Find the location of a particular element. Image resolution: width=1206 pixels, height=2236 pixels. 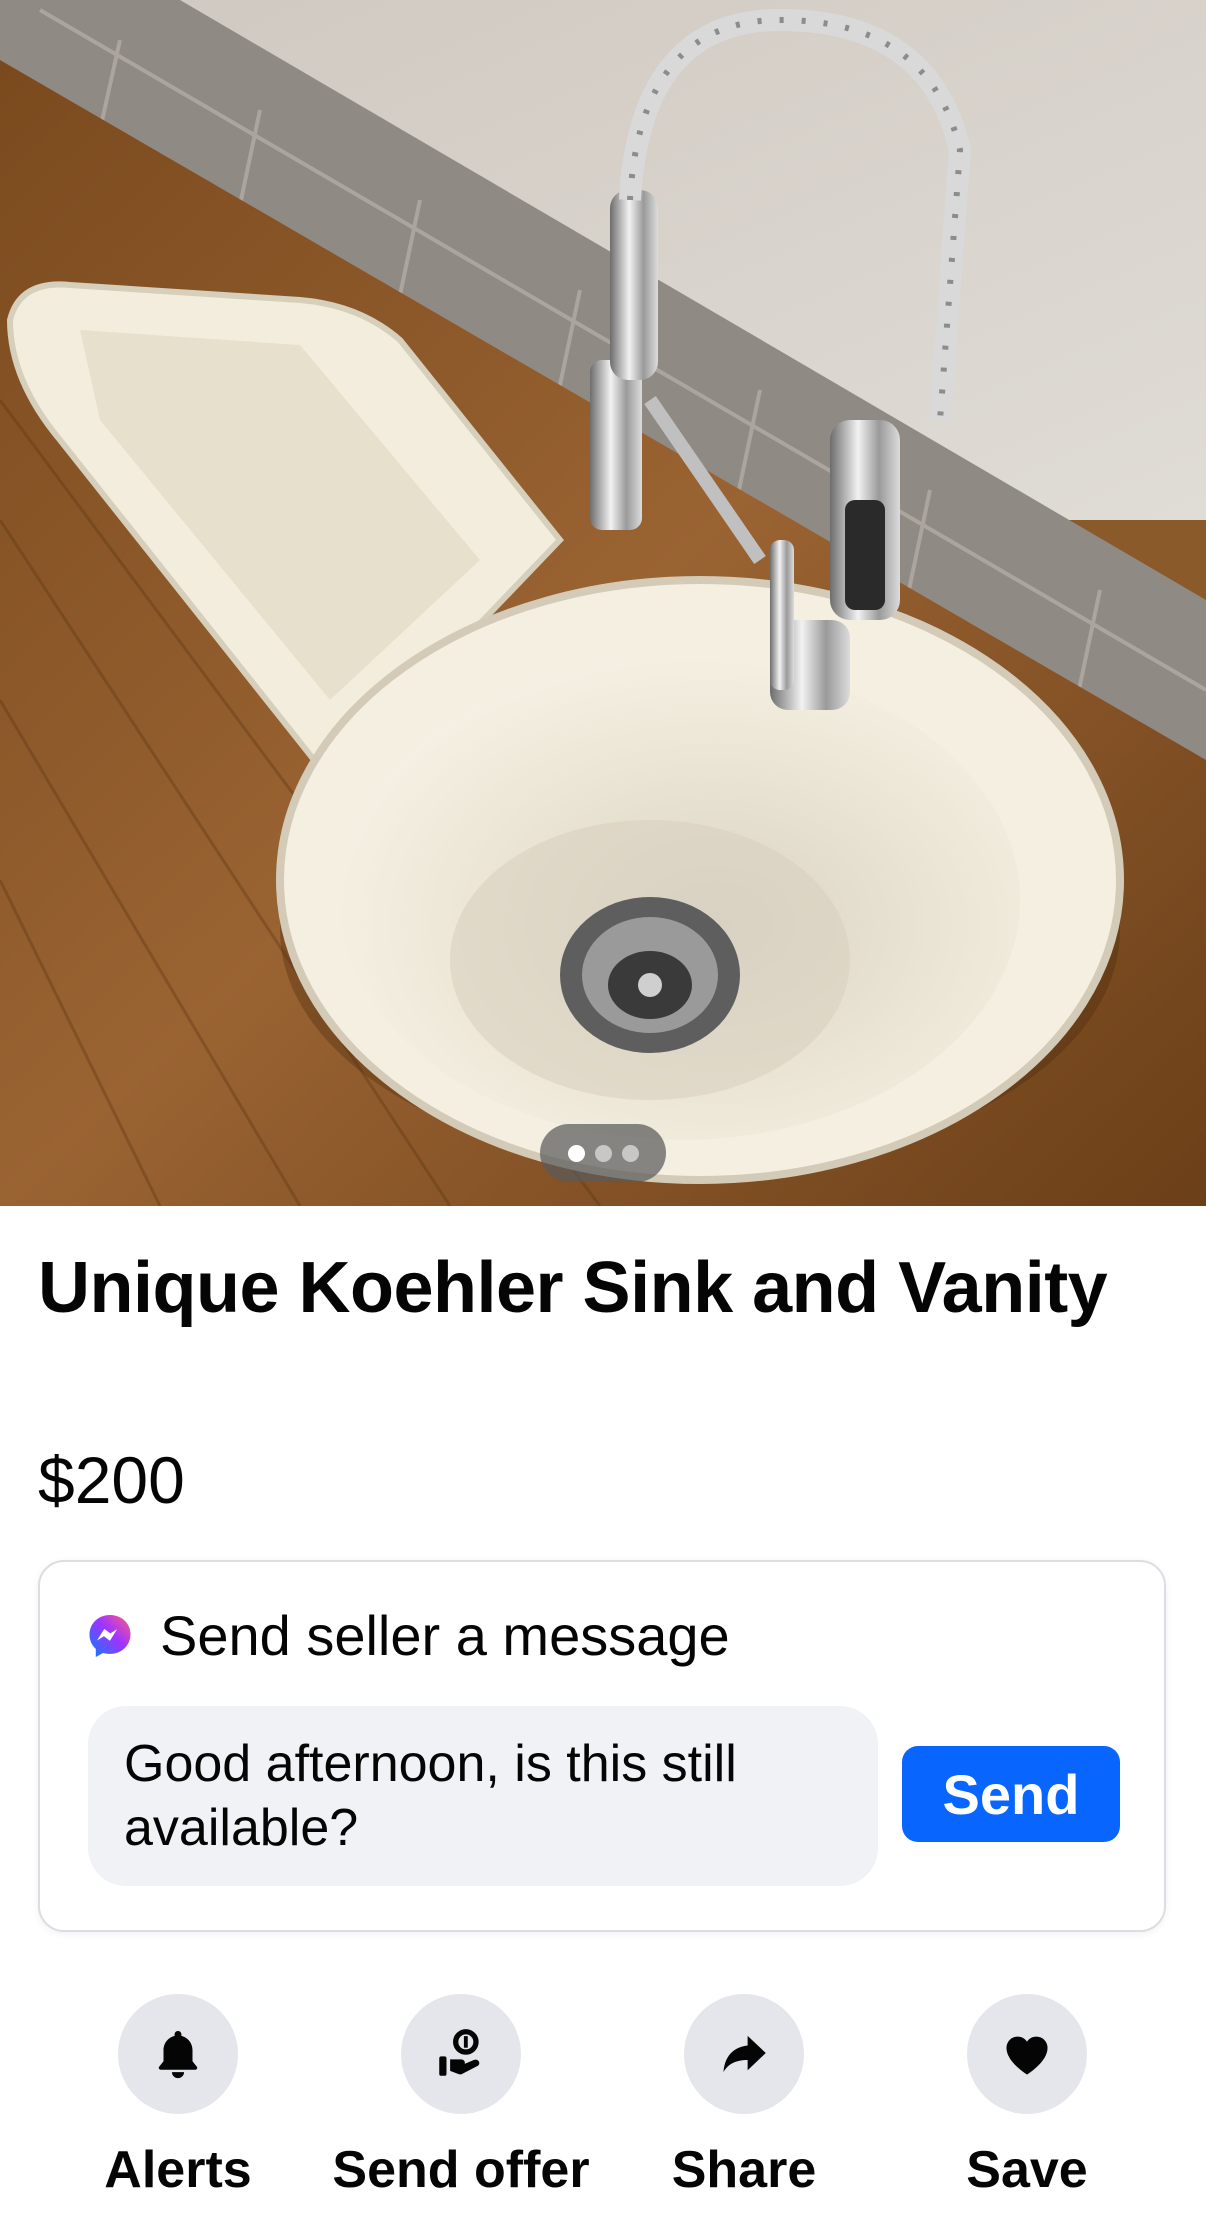

save-label: Save is located at coordinates (1027, 2170).